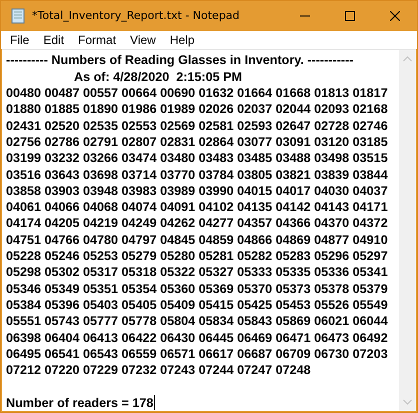 The width and height of the screenshot is (418, 413). I want to click on number-line: 03858 03903 03948 03983 03989 03990 04015 04017 04030 04037, so click(197, 191).